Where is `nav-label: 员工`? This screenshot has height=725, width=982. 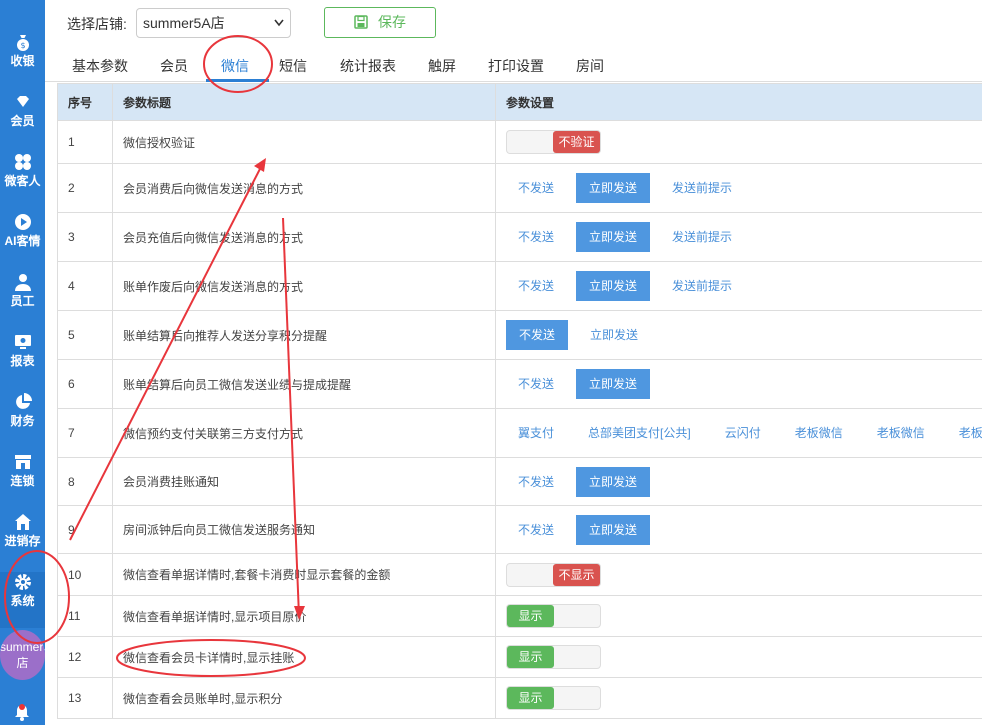
nav-label: 员工 is located at coordinates (22, 301).